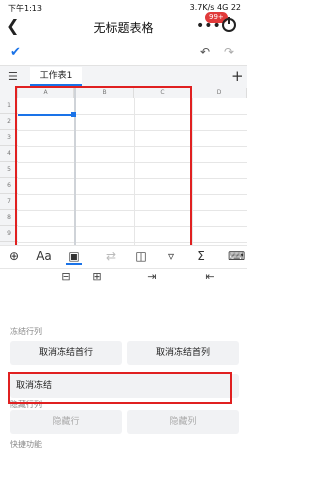 The image size is (320, 479). What do you see at coordinates (15, 52) in the screenshot?
I see `confirm-check-icon: ✔` at bounding box center [15, 52].